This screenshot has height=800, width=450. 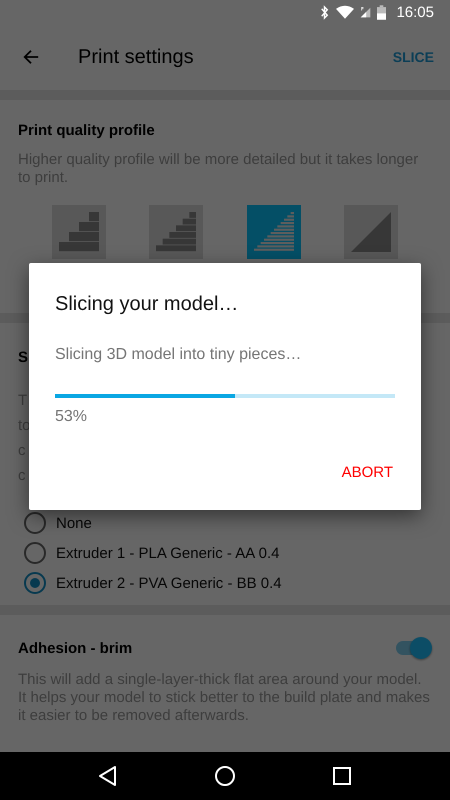 What do you see at coordinates (74, 523) in the screenshot?
I see `option-label: None` at bounding box center [74, 523].